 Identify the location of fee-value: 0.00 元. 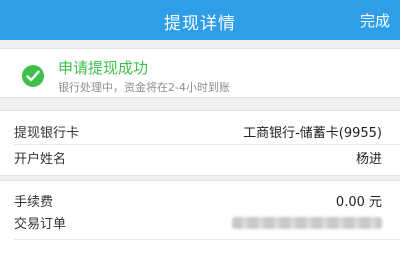
(358, 202).